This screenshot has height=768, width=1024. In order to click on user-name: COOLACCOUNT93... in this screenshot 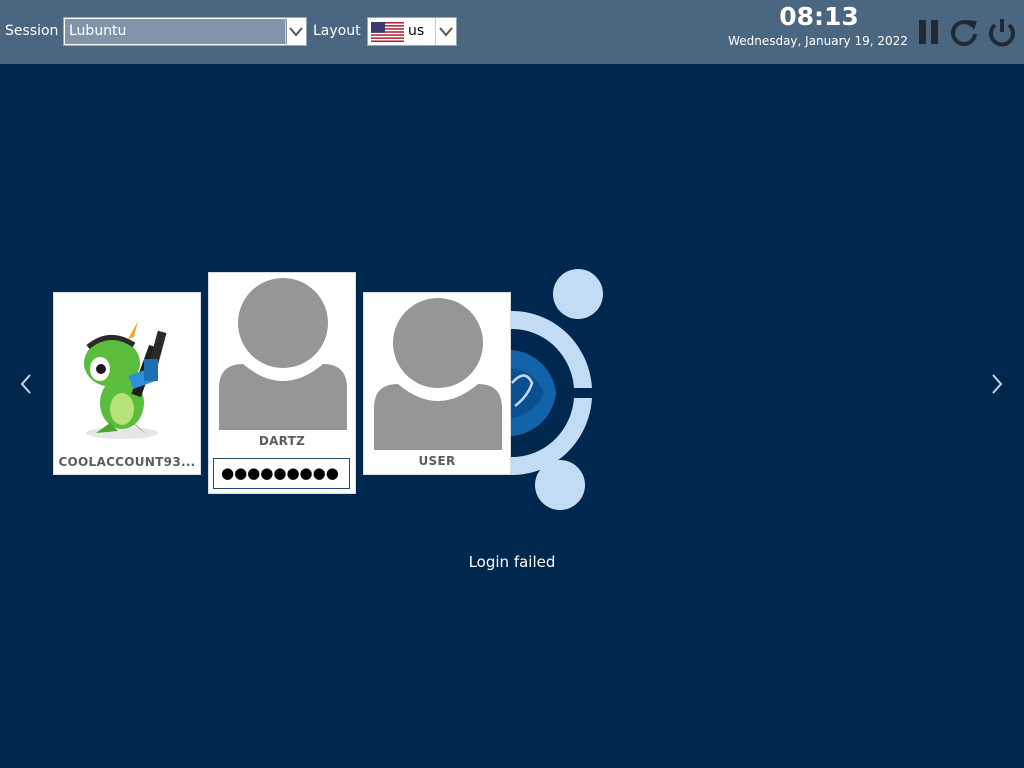, I will do `click(127, 462)`.